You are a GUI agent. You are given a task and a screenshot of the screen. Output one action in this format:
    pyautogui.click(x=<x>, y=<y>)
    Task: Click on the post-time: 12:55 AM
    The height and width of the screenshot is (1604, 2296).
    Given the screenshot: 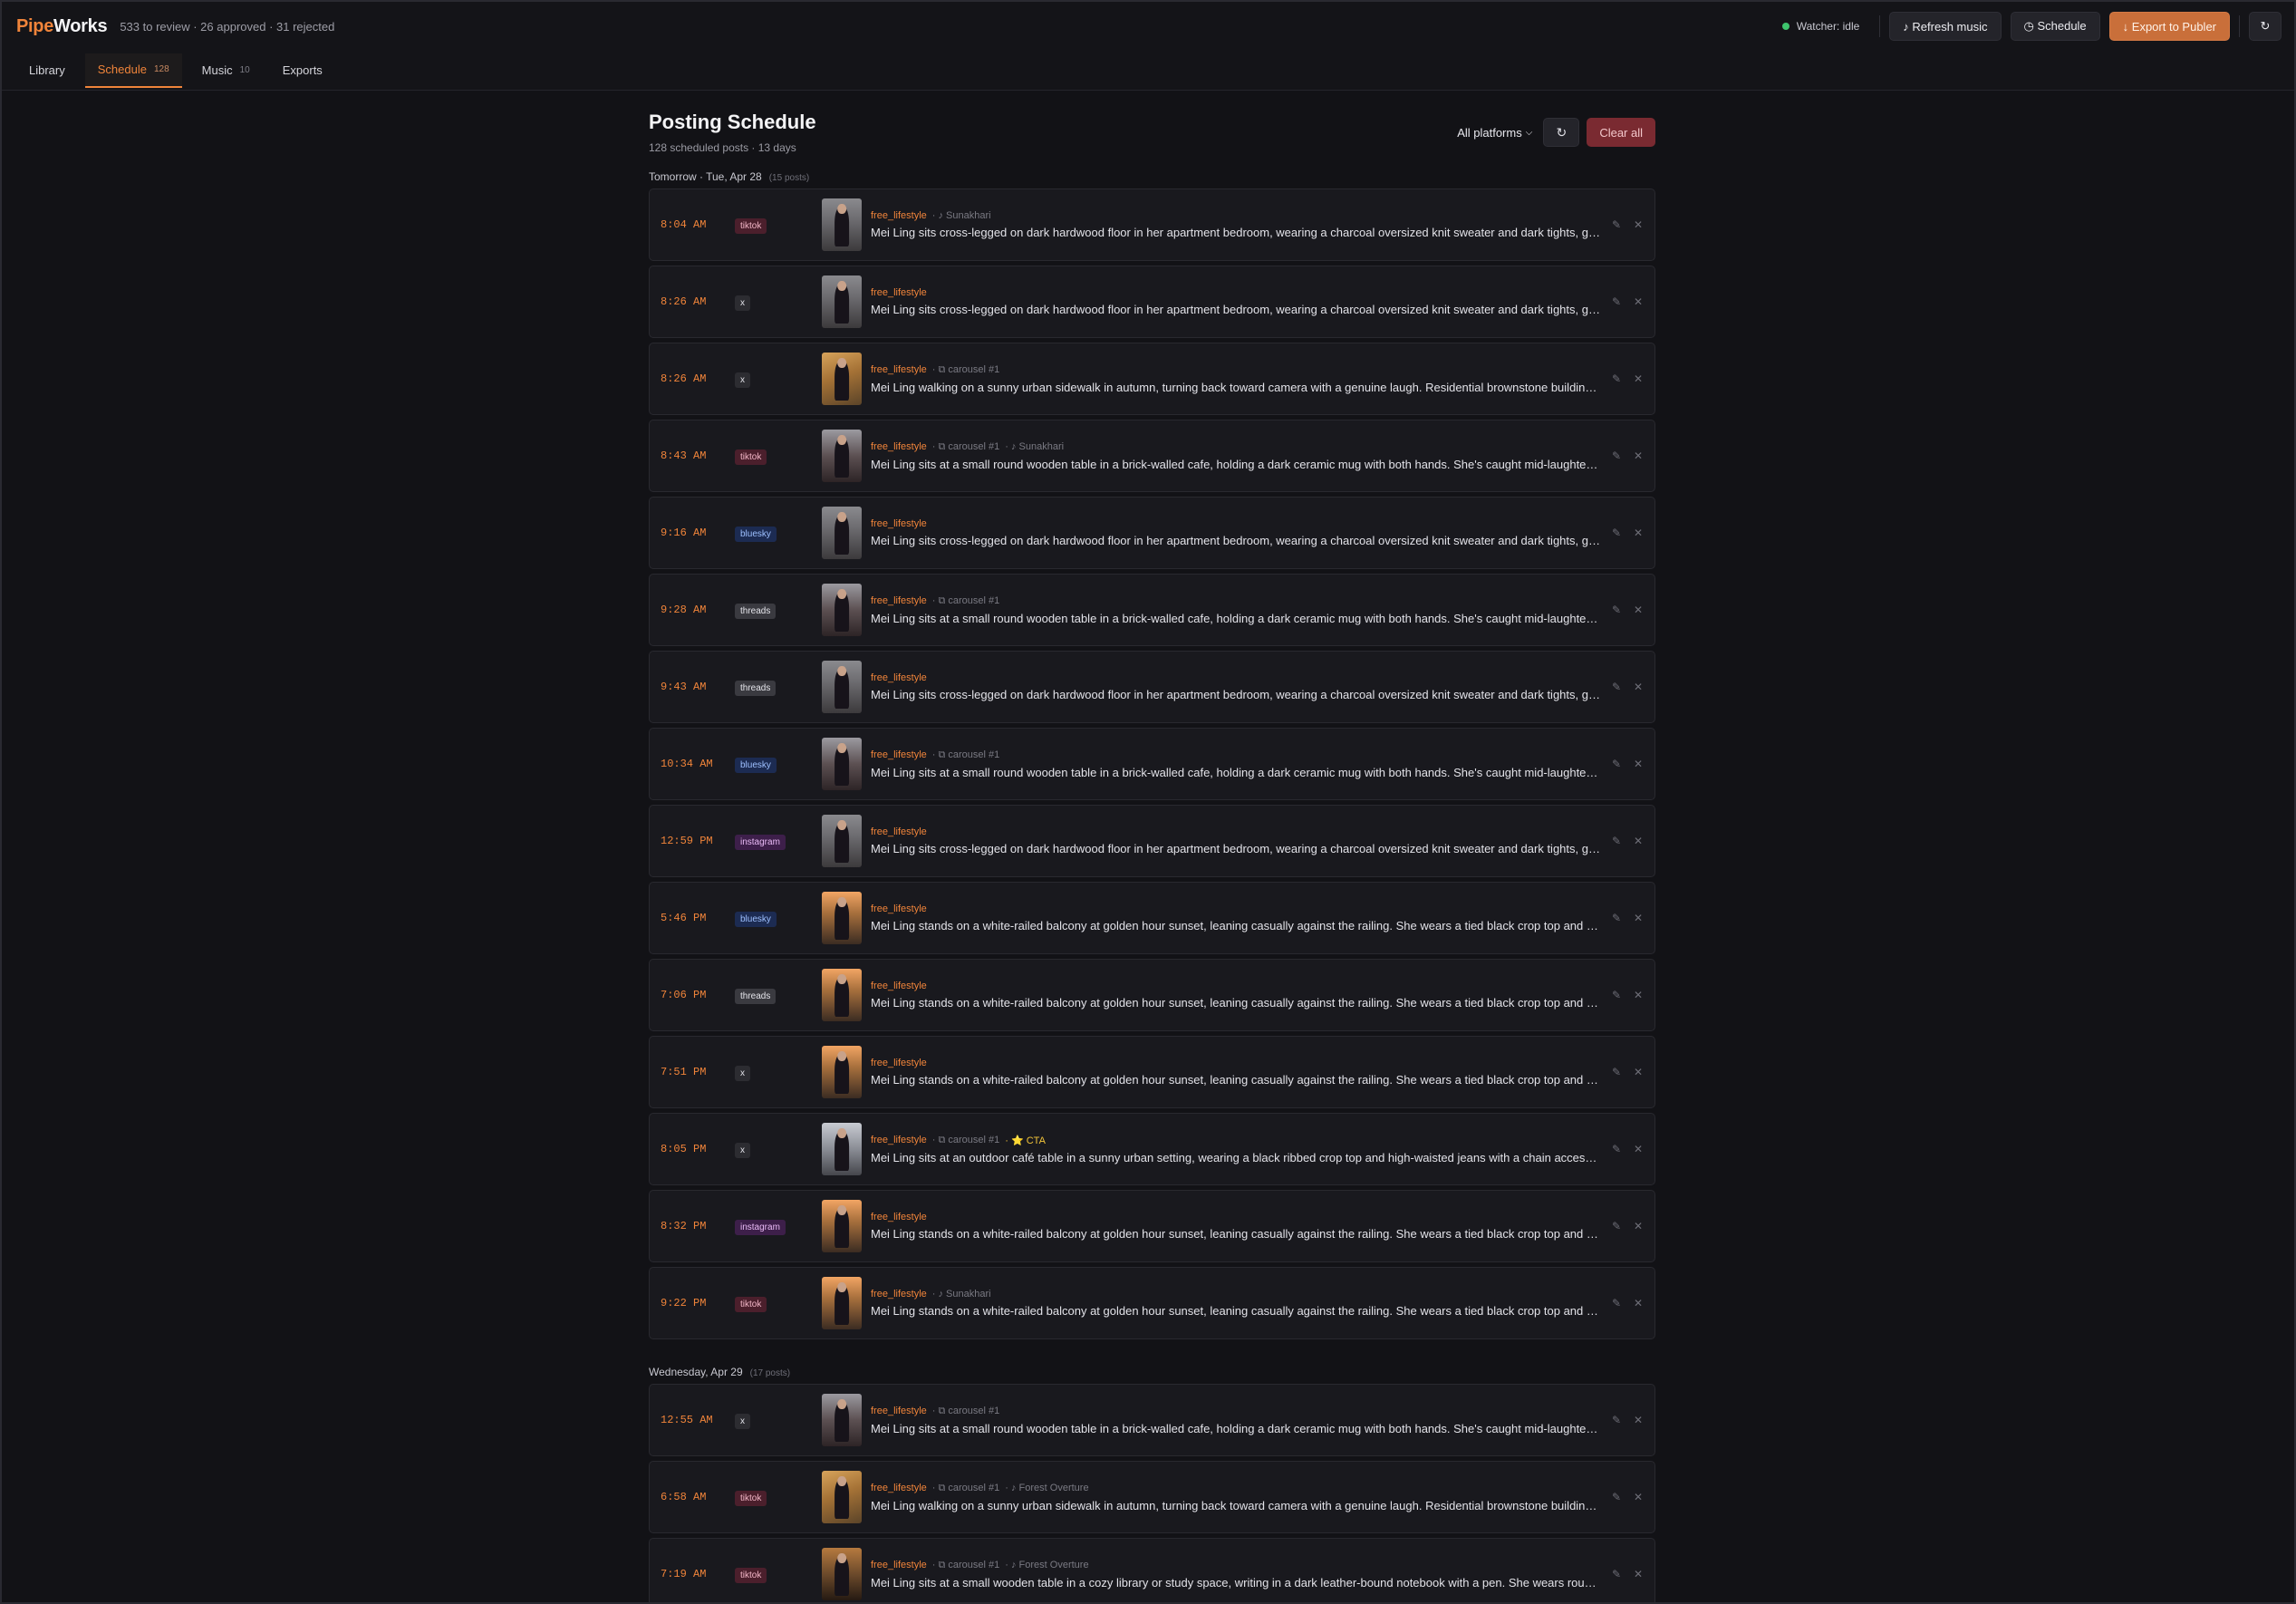 What is the action you would take?
    pyautogui.click(x=687, y=1420)
    